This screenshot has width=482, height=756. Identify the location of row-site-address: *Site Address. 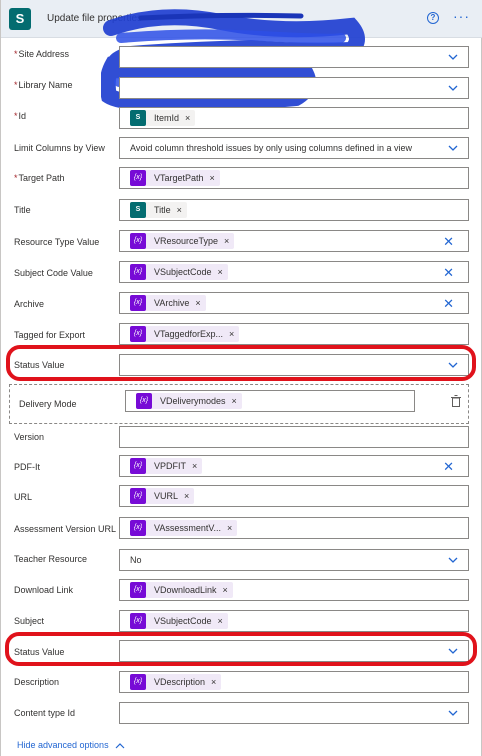
(241, 57).